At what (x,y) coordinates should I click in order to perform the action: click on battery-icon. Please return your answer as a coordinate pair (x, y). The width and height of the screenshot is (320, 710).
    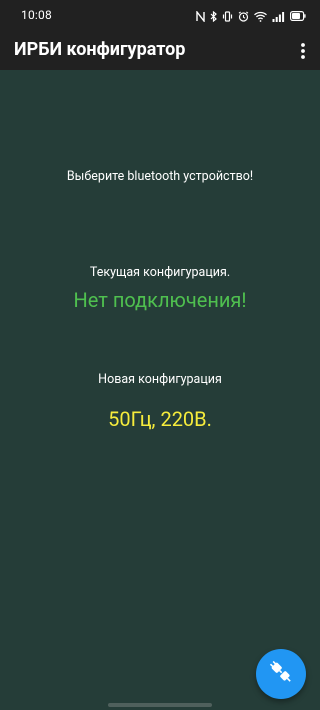
    Looking at the image, I should click on (298, 16).